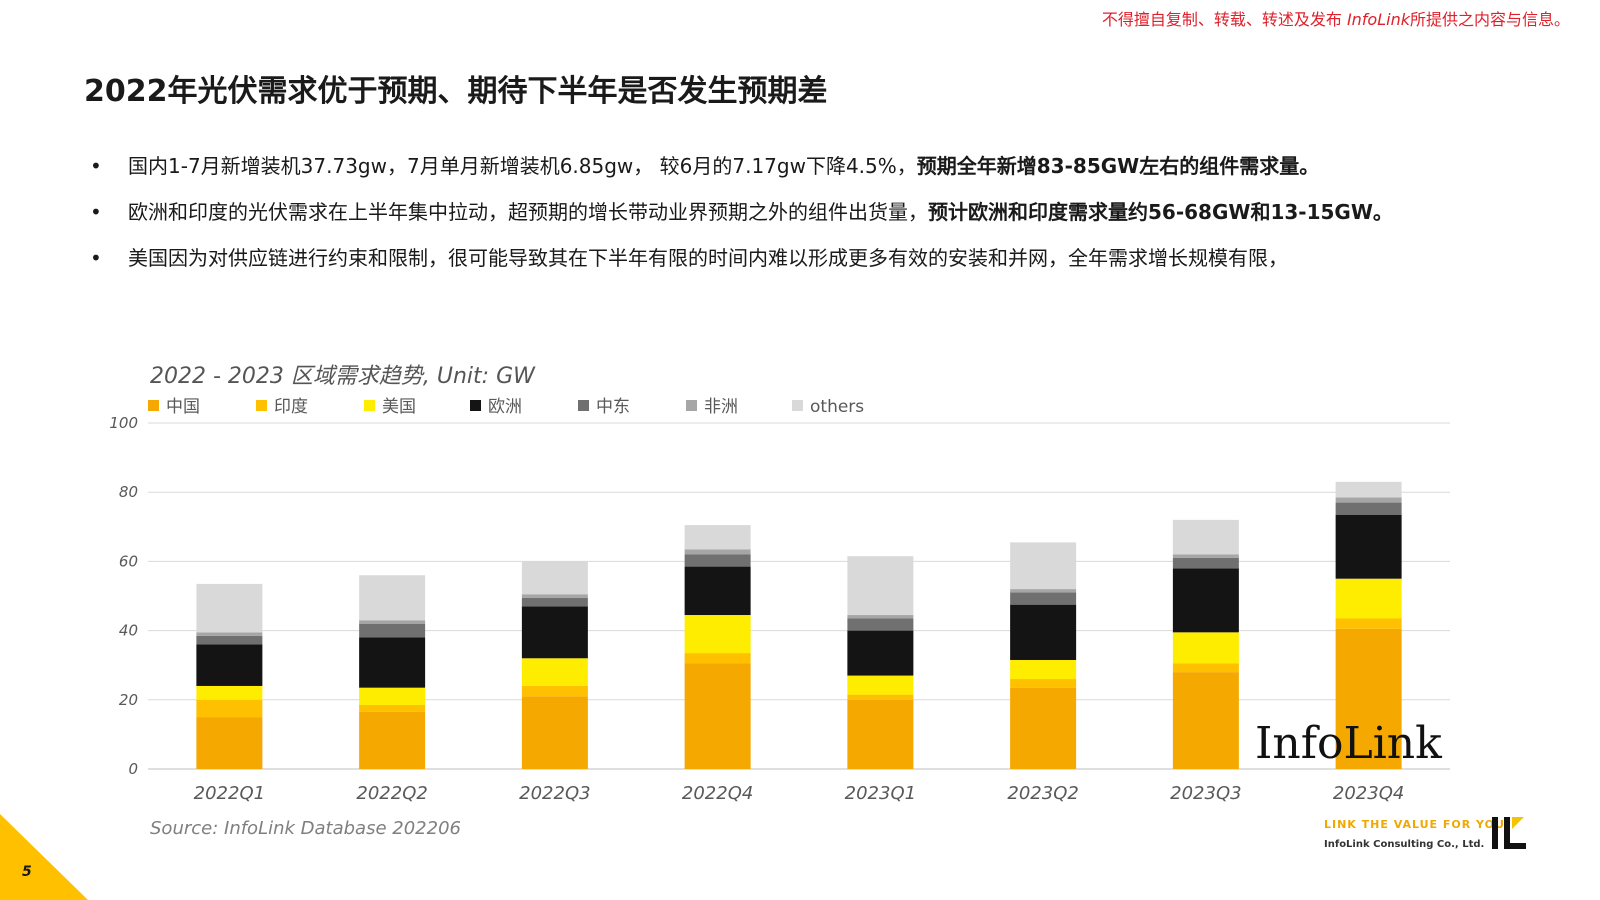  Describe the element at coordinates (342, 376) in the screenshot. I see `chart-title: 2022 - 2023 区域需求趋势, Unit: GW` at that location.